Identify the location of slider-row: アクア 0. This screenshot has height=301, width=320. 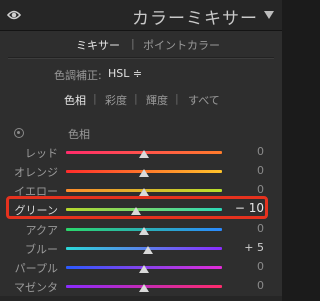
(141, 229).